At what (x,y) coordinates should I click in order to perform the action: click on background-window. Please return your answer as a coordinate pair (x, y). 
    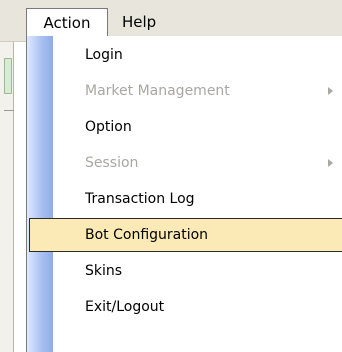
    Looking at the image, I should click on (7, 176).